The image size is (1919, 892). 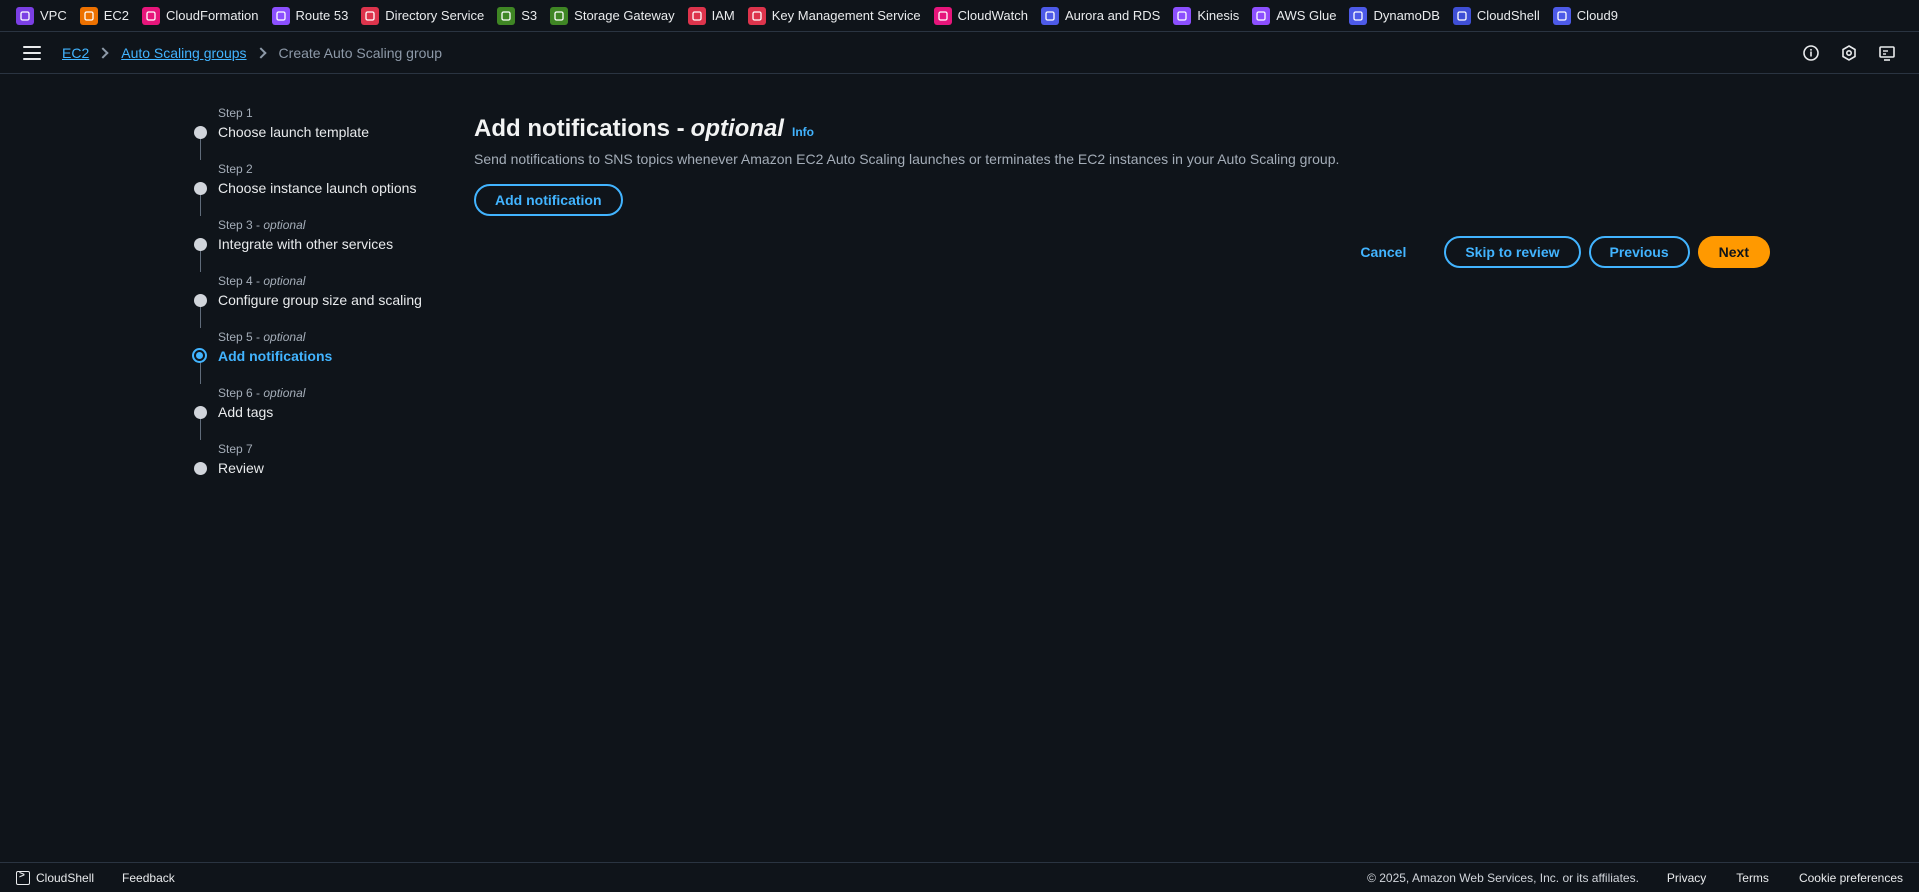 I want to click on favorite-vpc: VPC, so click(x=41, y=15).